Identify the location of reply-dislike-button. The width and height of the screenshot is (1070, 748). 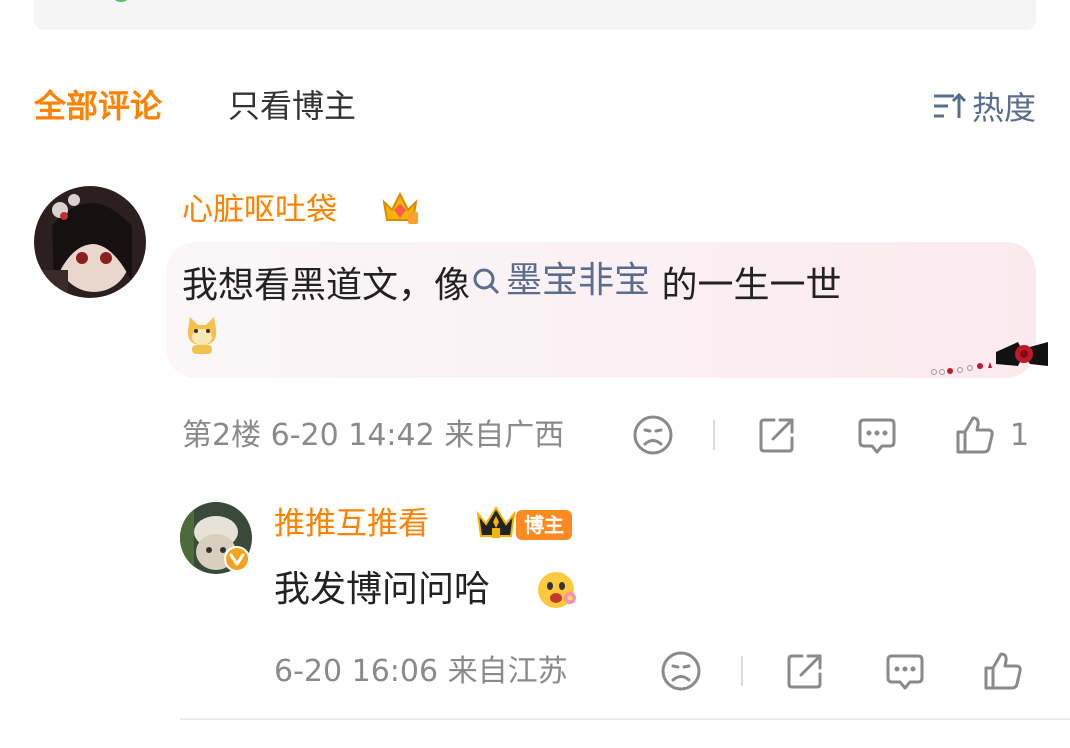
(681, 671).